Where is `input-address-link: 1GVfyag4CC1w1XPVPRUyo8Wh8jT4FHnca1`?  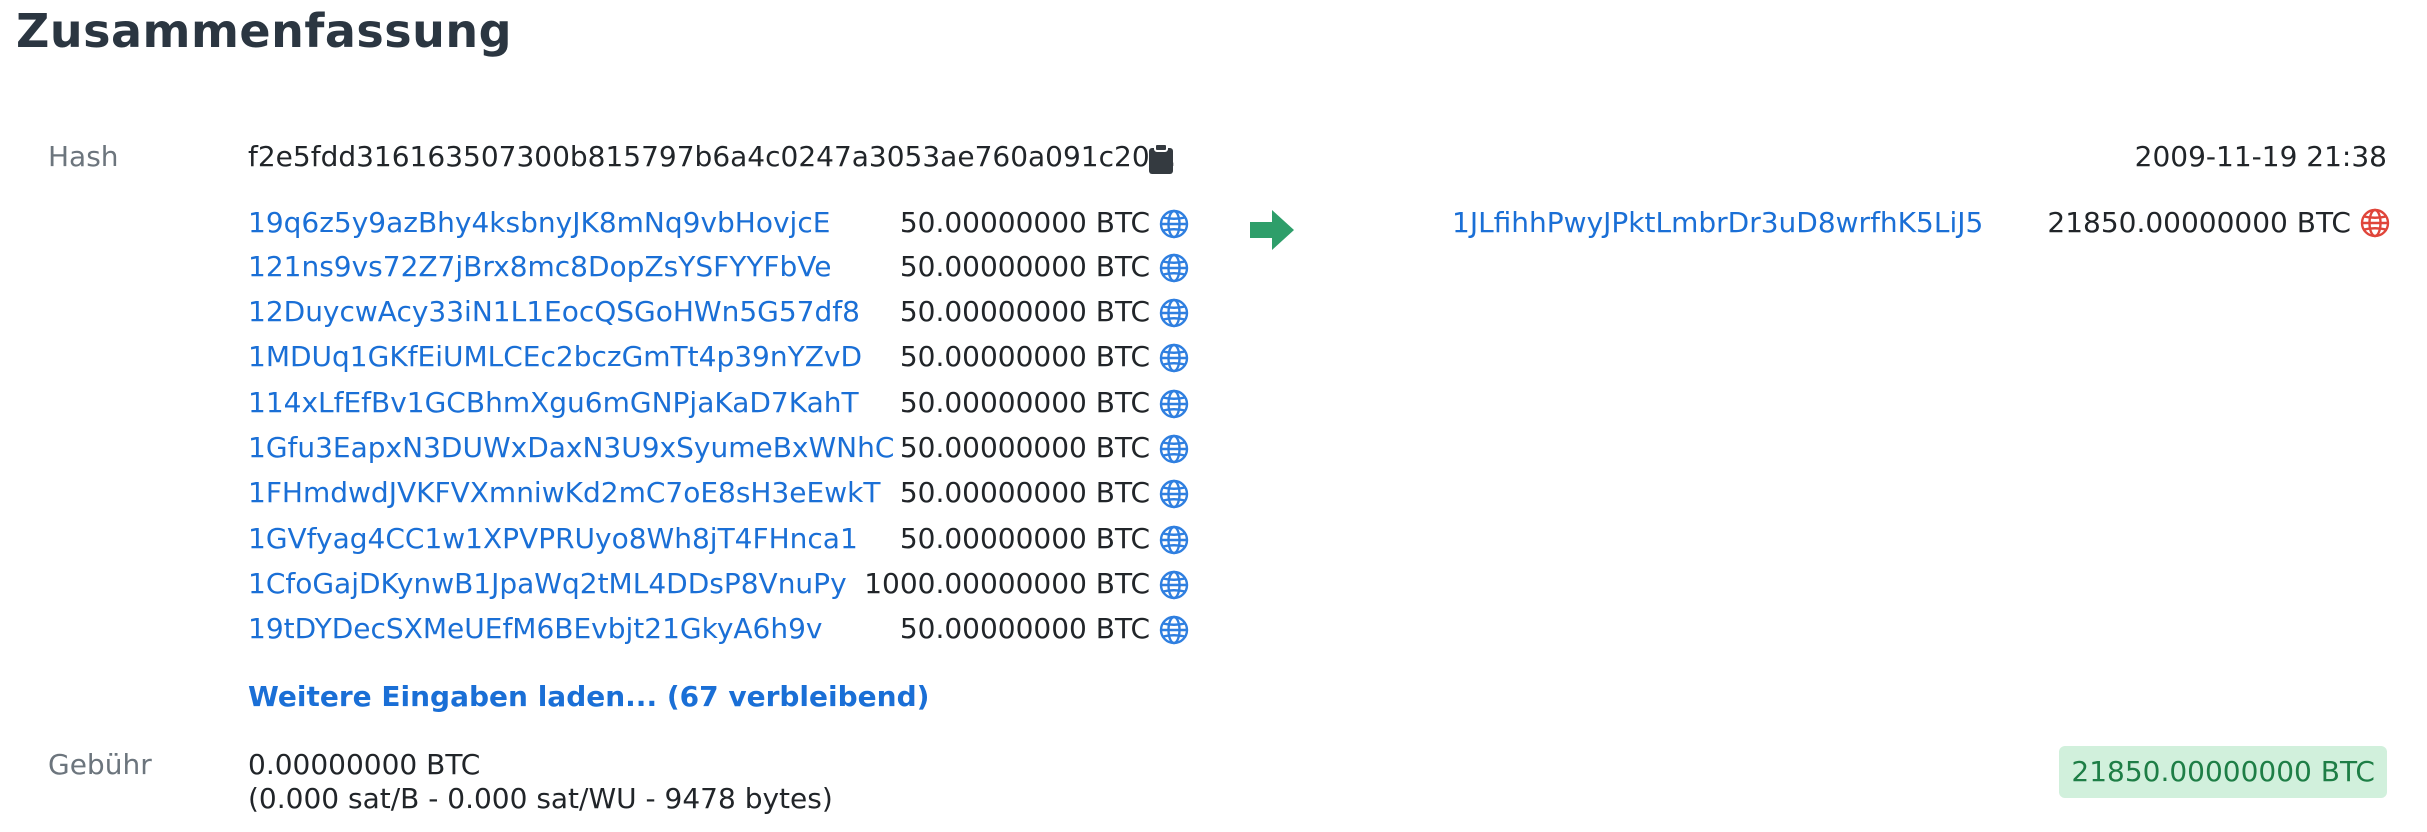
input-address-link: 1GVfyag4CC1w1XPVPRUyo8Wh8jT4FHnca1 is located at coordinates (553, 538).